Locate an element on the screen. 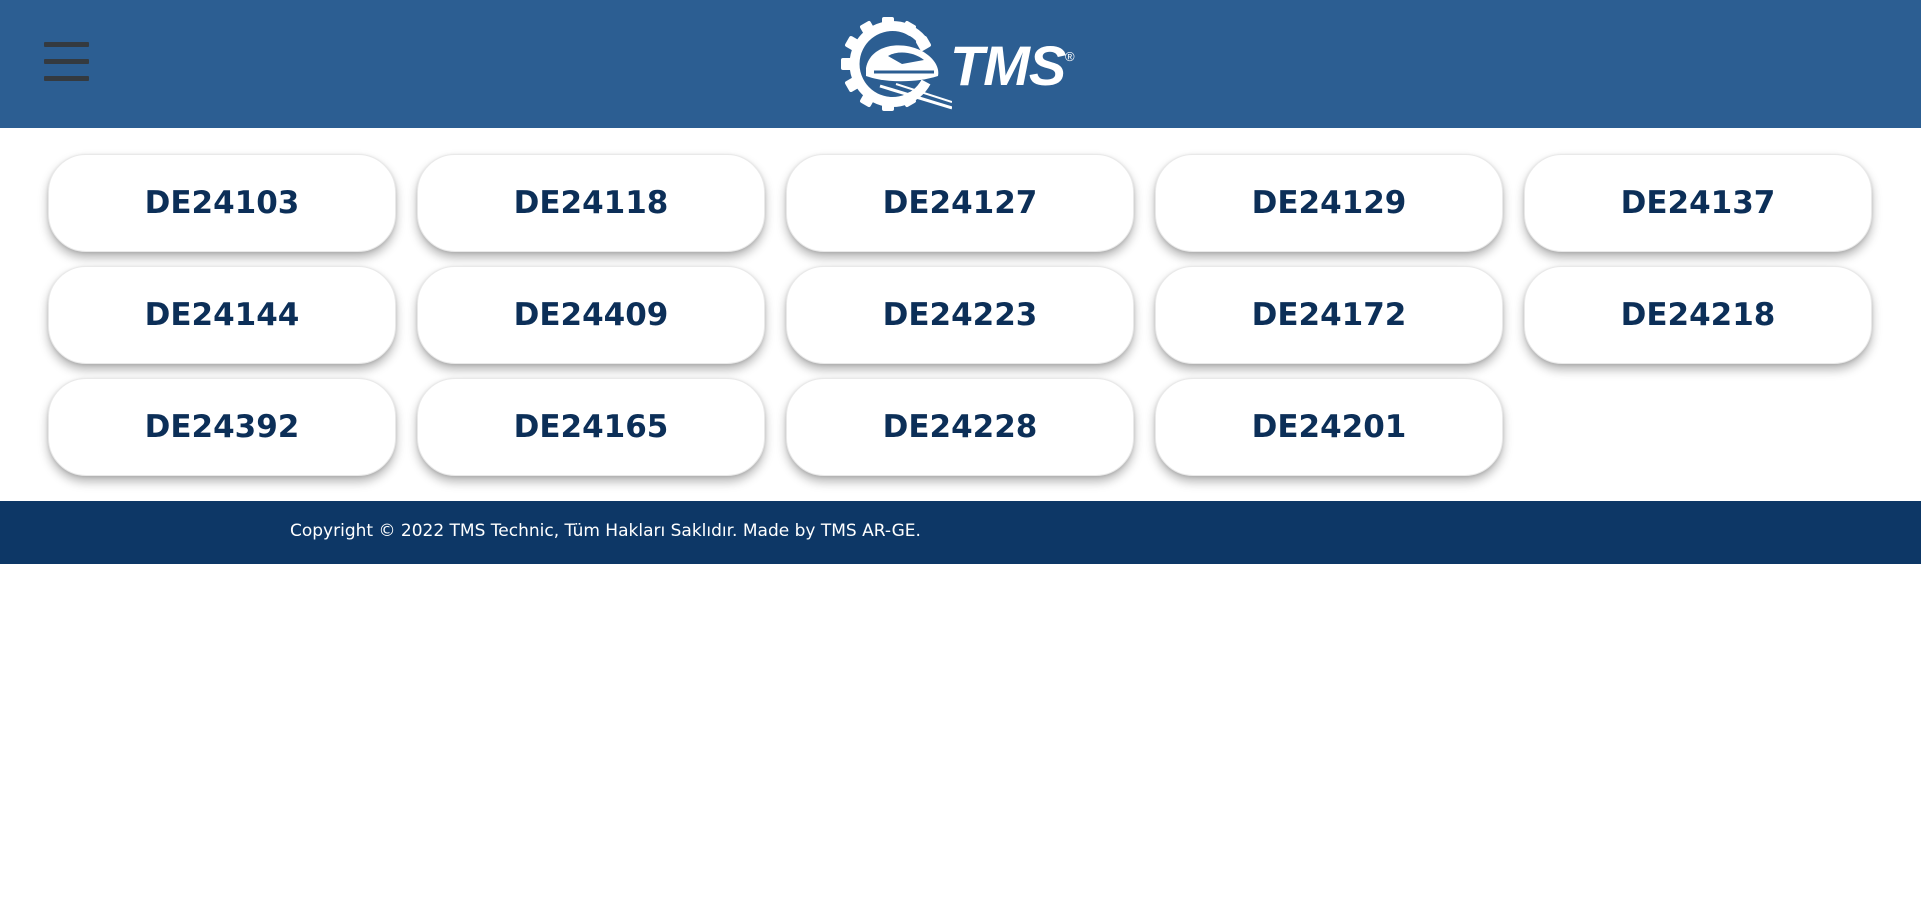 This screenshot has height=897, width=1921. device-card-label: DE24165 is located at coordinates (591, 427).